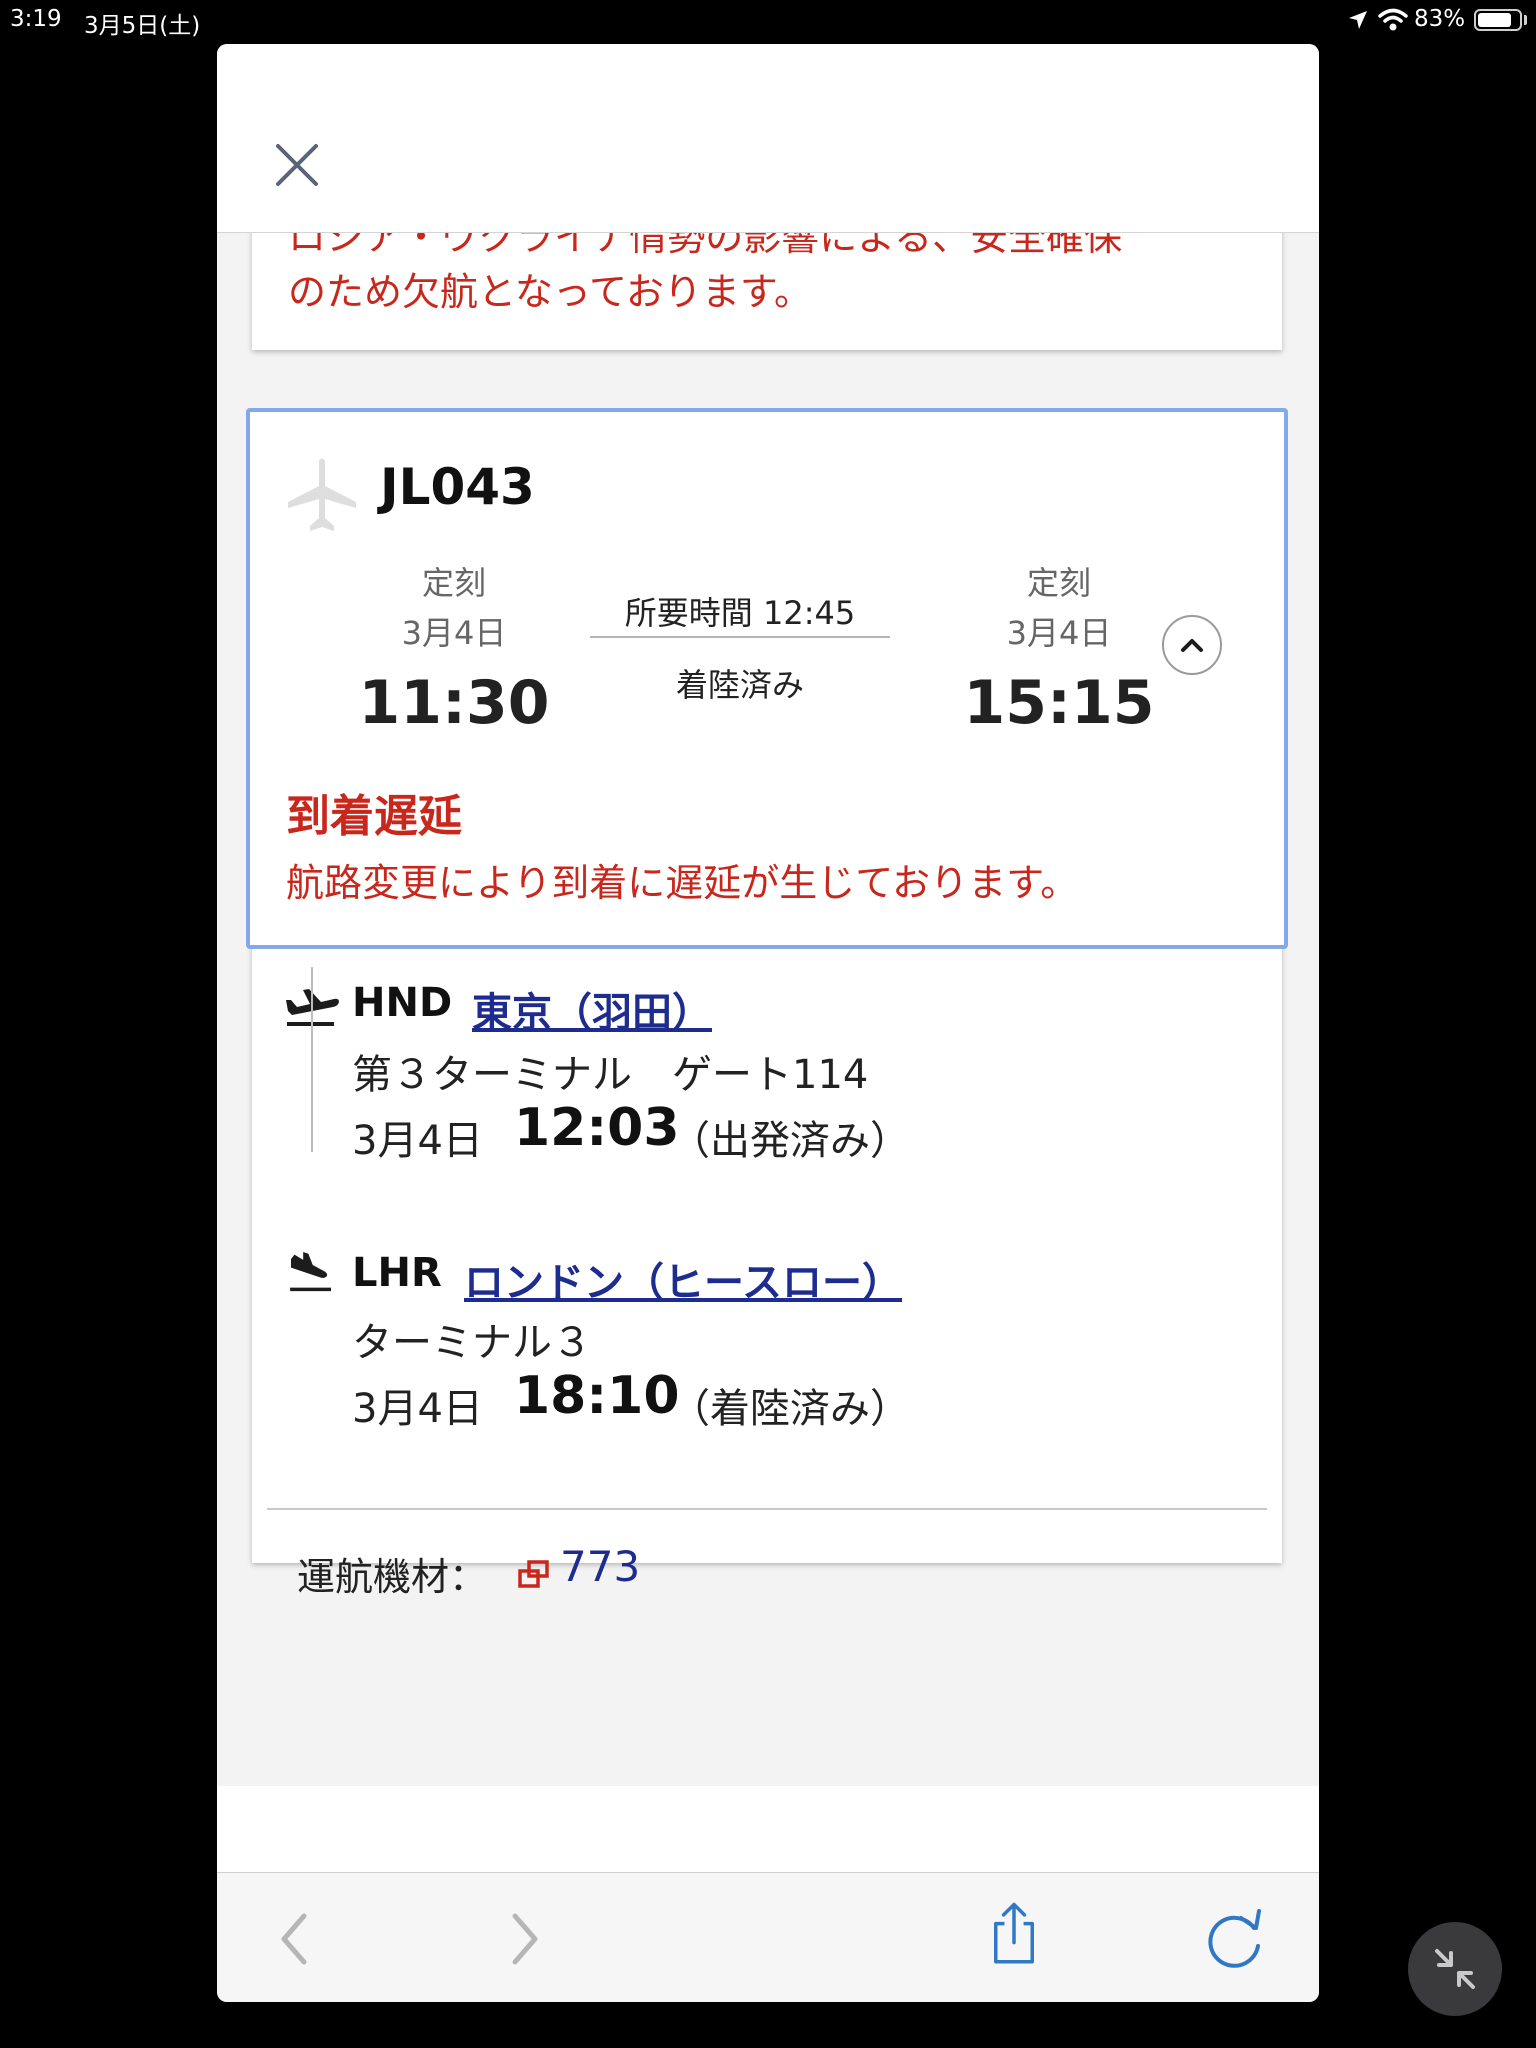 This screenshot has height=2048, width=1536. Describe the element at coordinates (457, 487) in the screenshot. I see `flight-number: JL043` at that location.